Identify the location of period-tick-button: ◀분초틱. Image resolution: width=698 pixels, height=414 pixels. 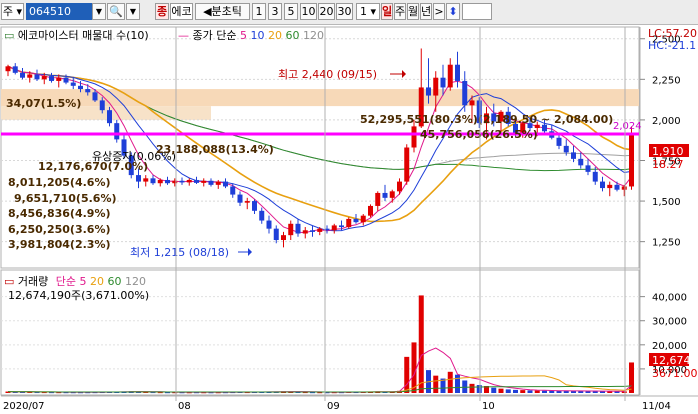
(222, 11).